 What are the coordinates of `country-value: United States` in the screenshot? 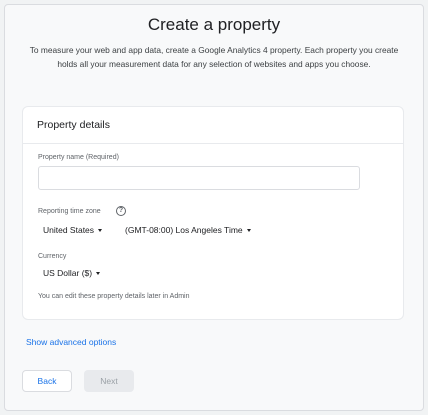 It's located at (69, 230).